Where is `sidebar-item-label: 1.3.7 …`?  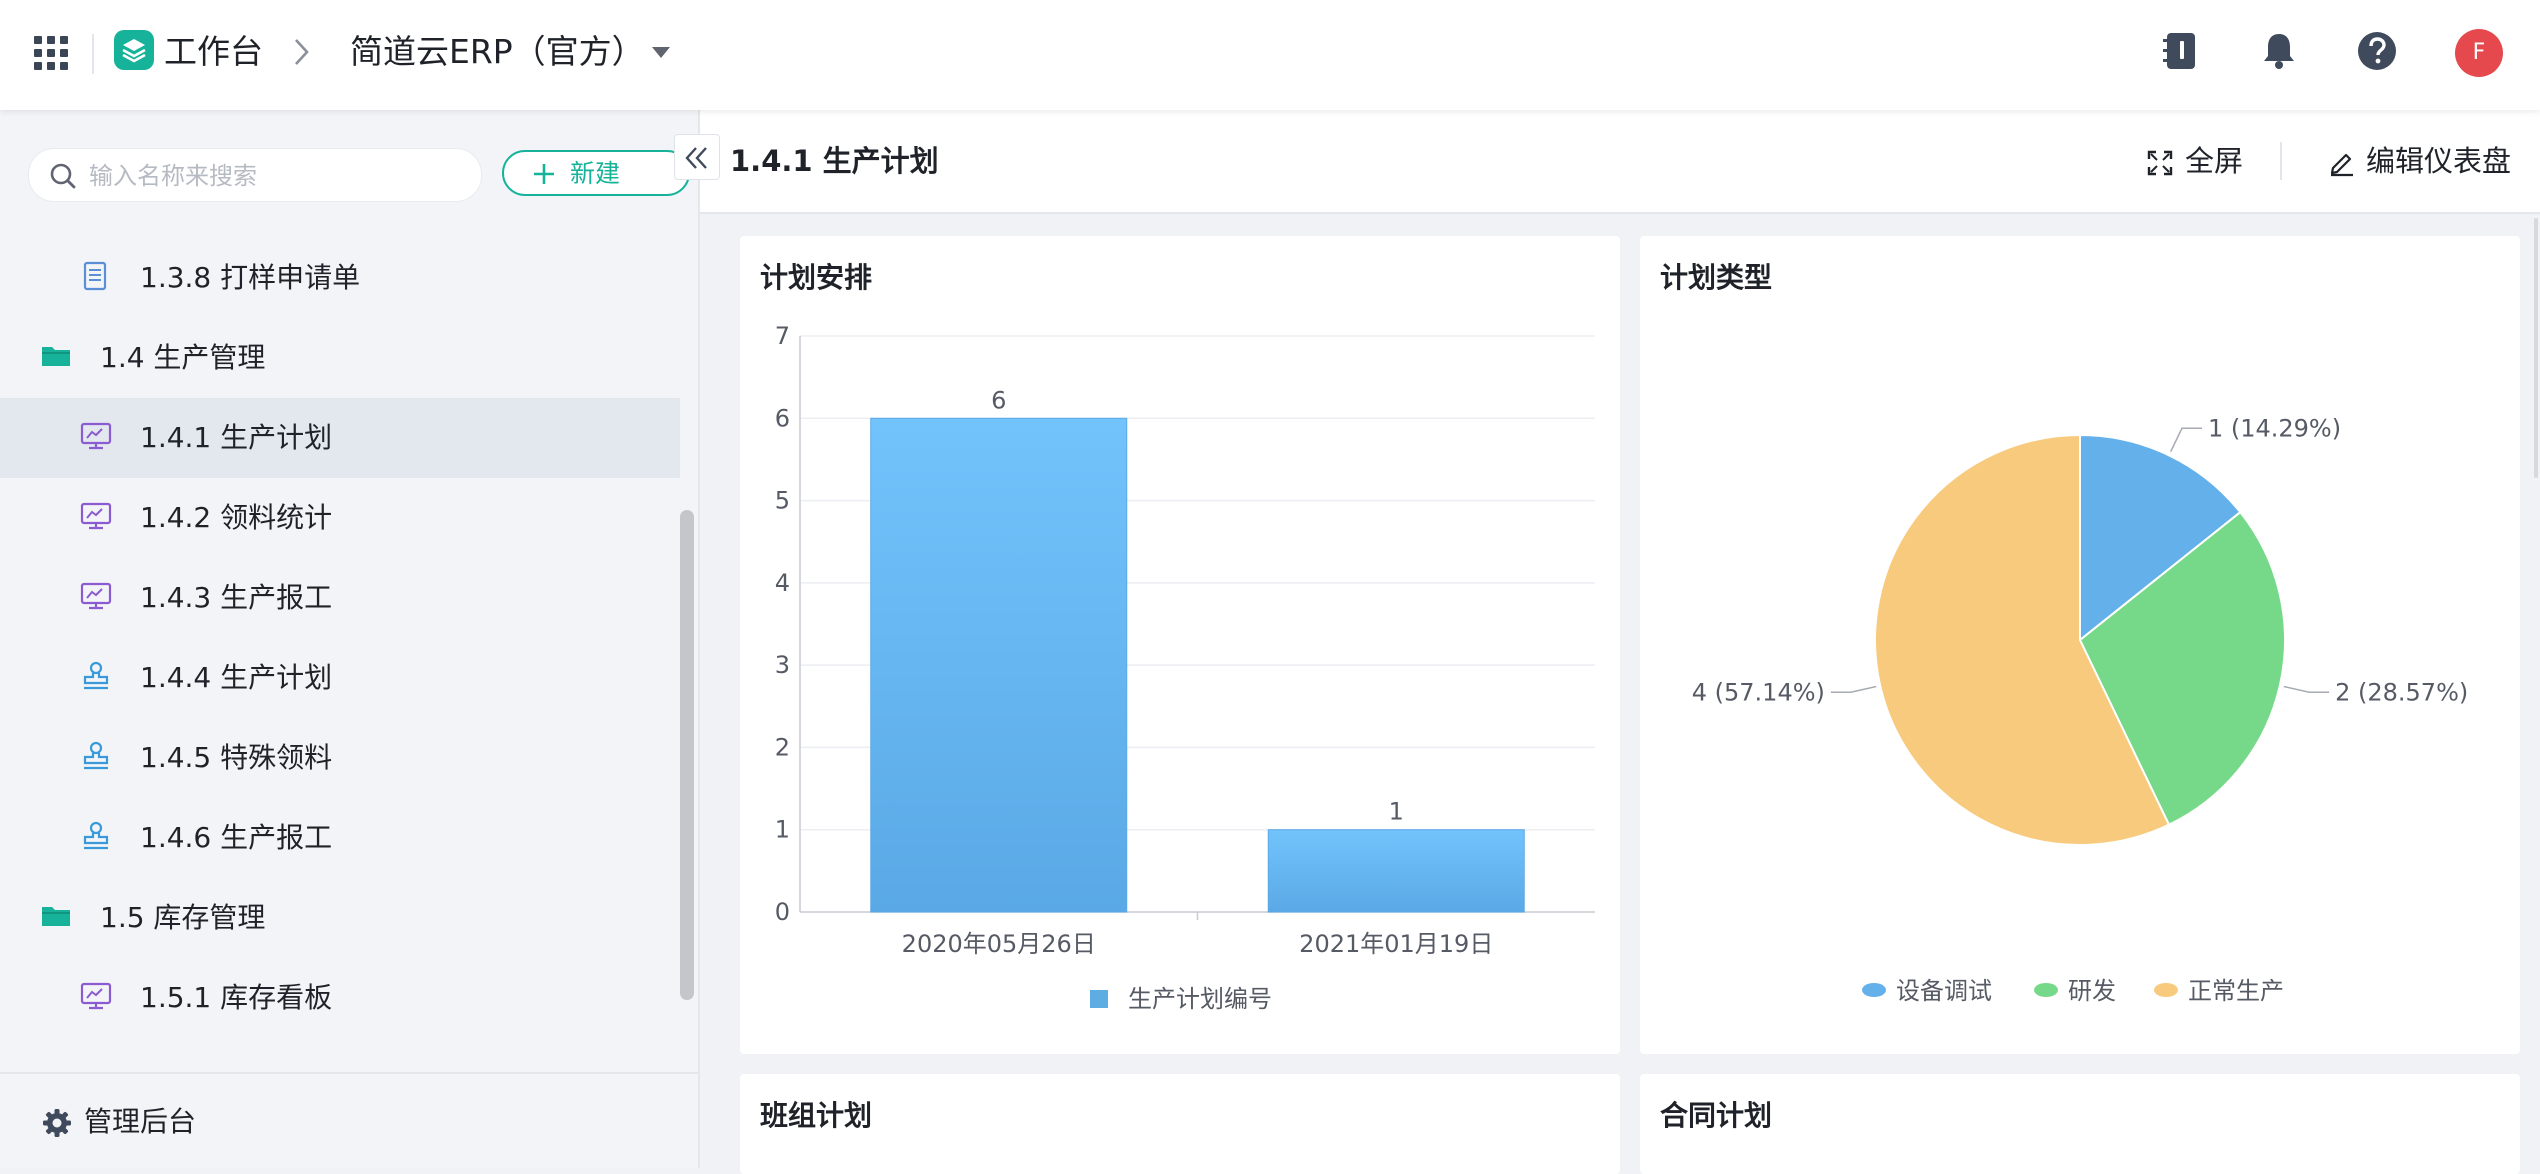
sidebar-item-label: 1.3.7 … is located at coordinates (194, 216).